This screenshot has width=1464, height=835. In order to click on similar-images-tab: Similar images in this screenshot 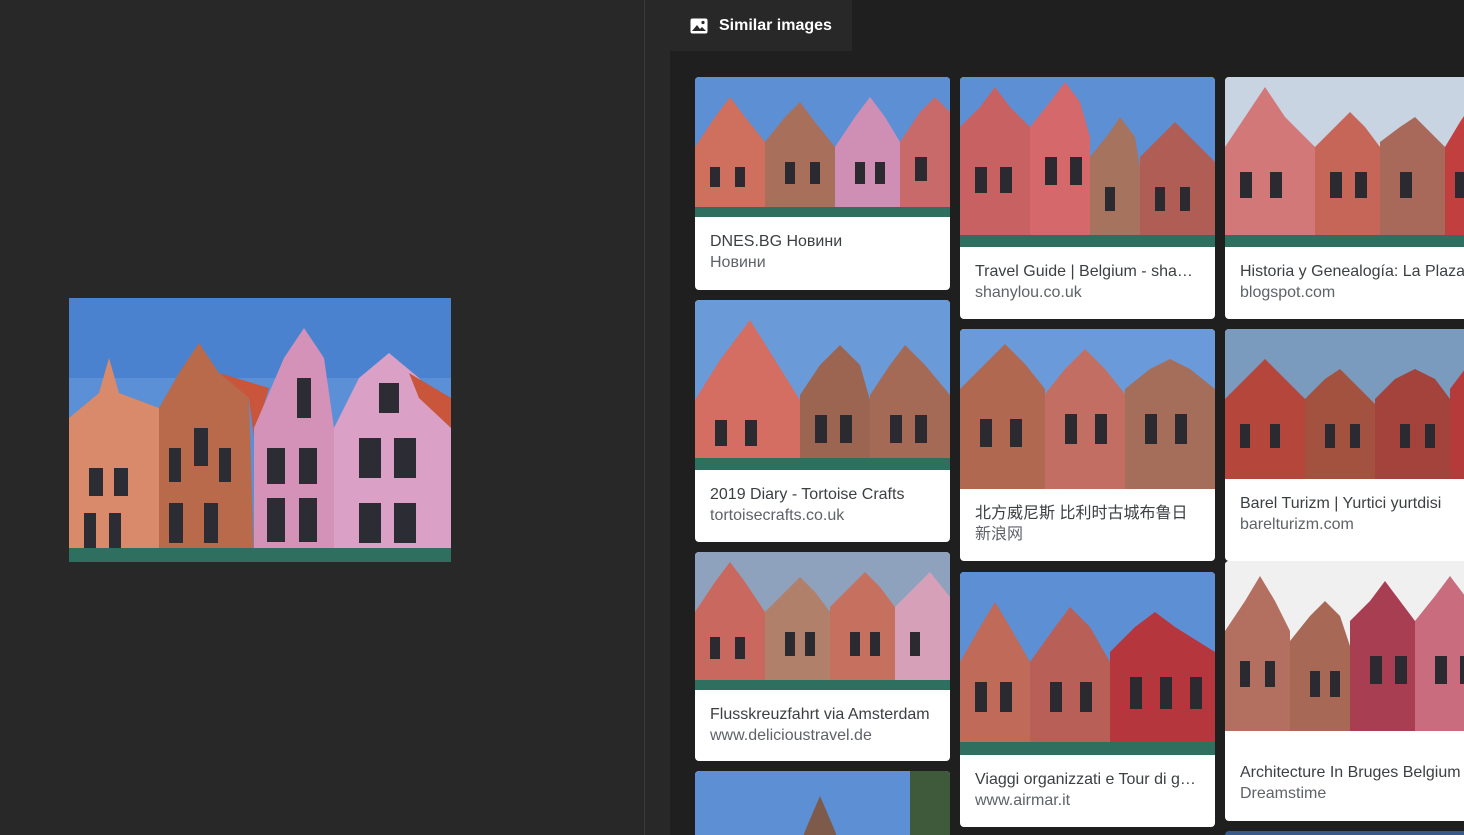, I will do `click(761, 25)`.